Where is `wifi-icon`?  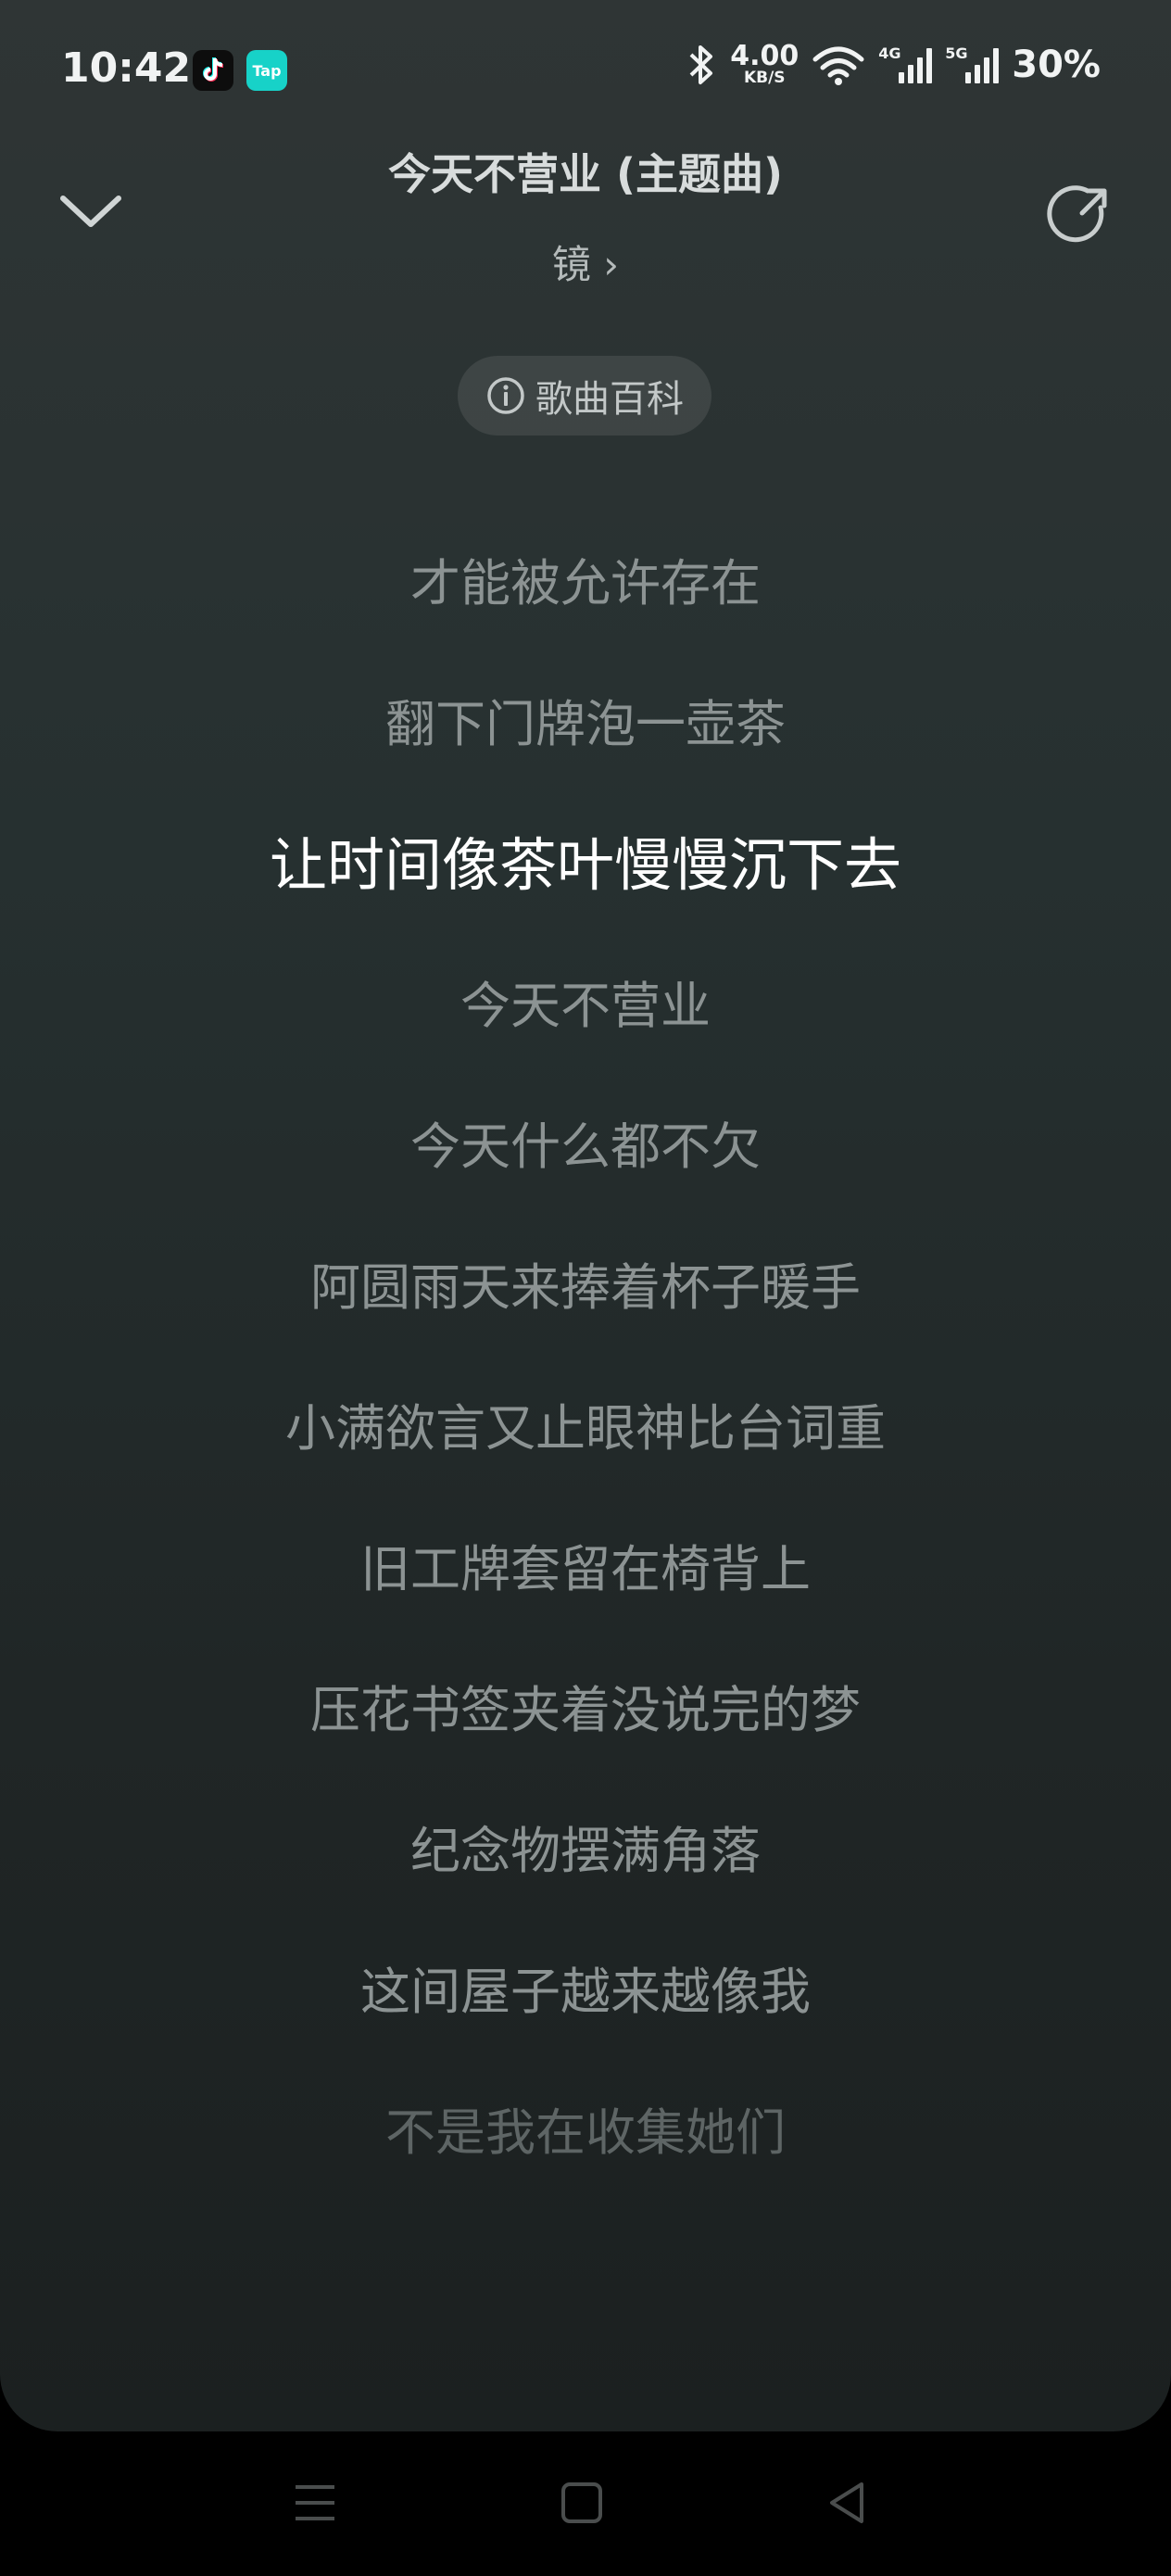
wifi-icon is located at coordinates (838, 65).